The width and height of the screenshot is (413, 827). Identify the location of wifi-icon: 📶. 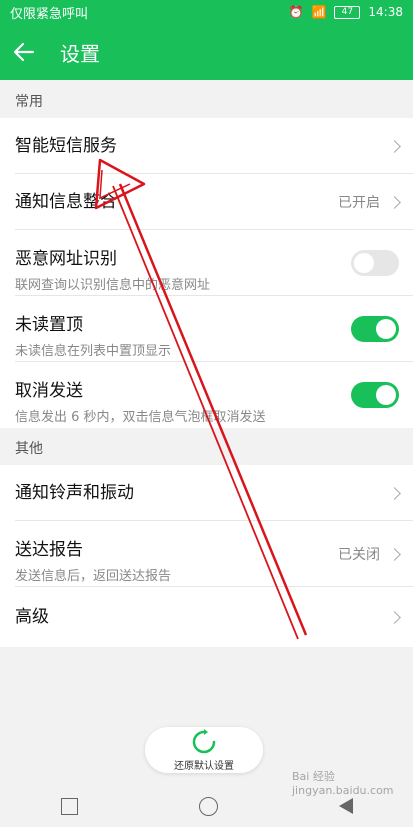
(319, 12).